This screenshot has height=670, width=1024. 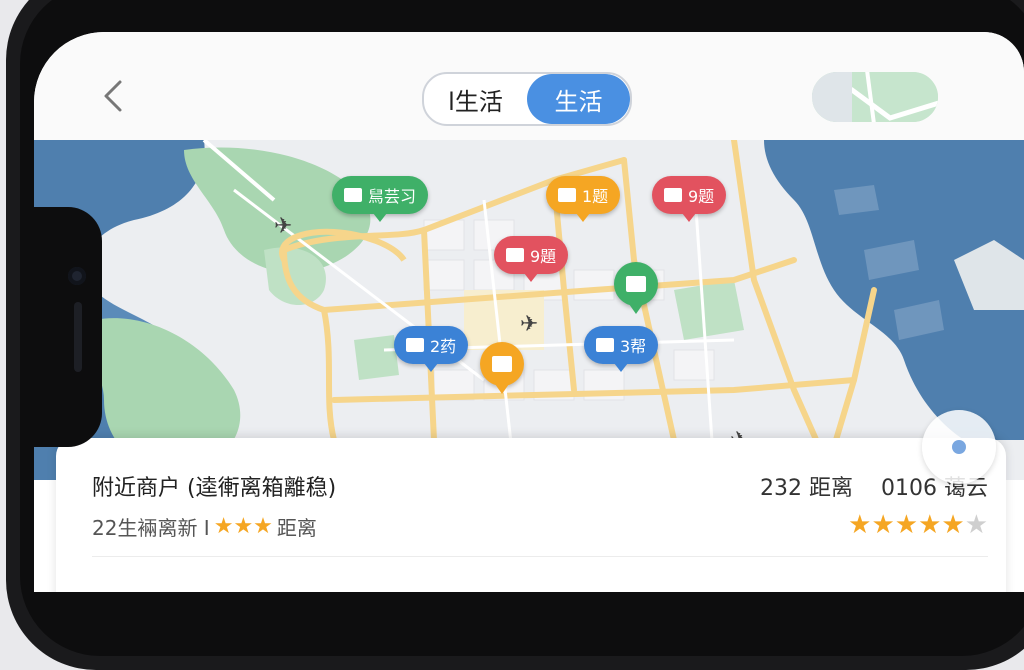 What do you see at coordinates (578, 99) in the screenshot?
I see `tab-life-active: 生活` at bounding box center [578, 99].